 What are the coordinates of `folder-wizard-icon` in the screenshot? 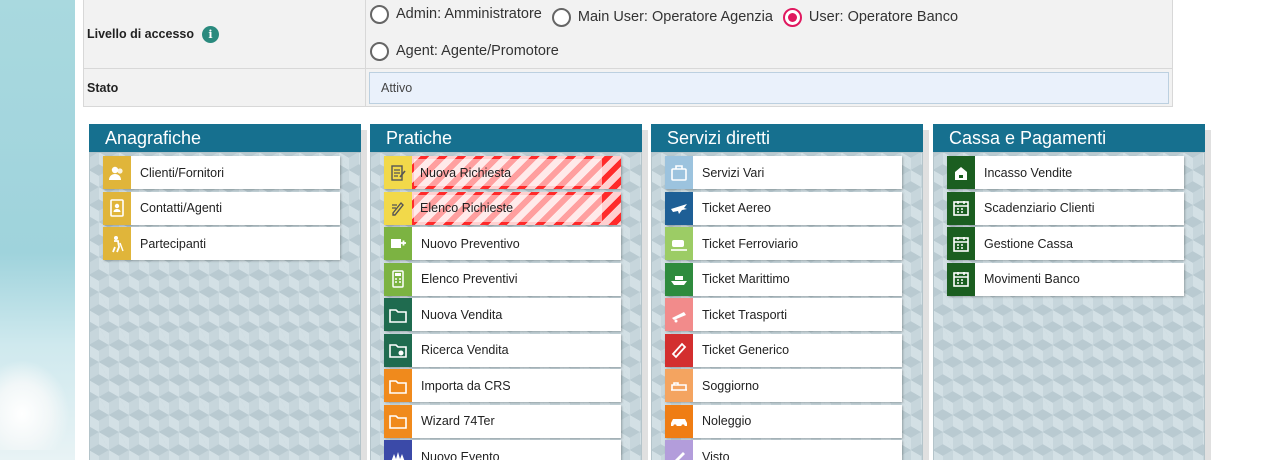 It's located at (398, 421).